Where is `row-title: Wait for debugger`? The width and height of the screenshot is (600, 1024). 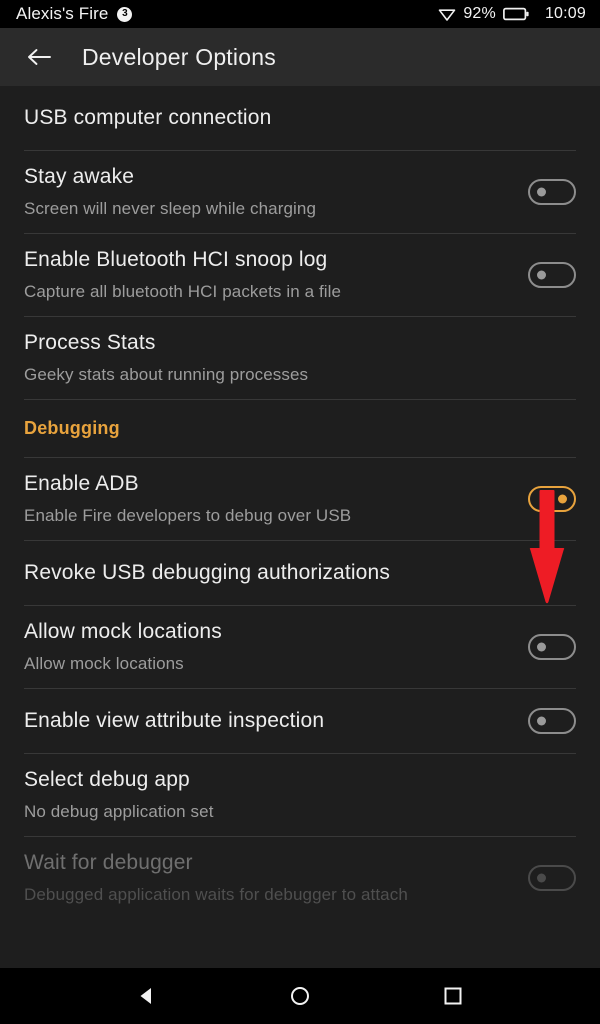
row-title: Wait for debugger is located at coordinates (108, 863).